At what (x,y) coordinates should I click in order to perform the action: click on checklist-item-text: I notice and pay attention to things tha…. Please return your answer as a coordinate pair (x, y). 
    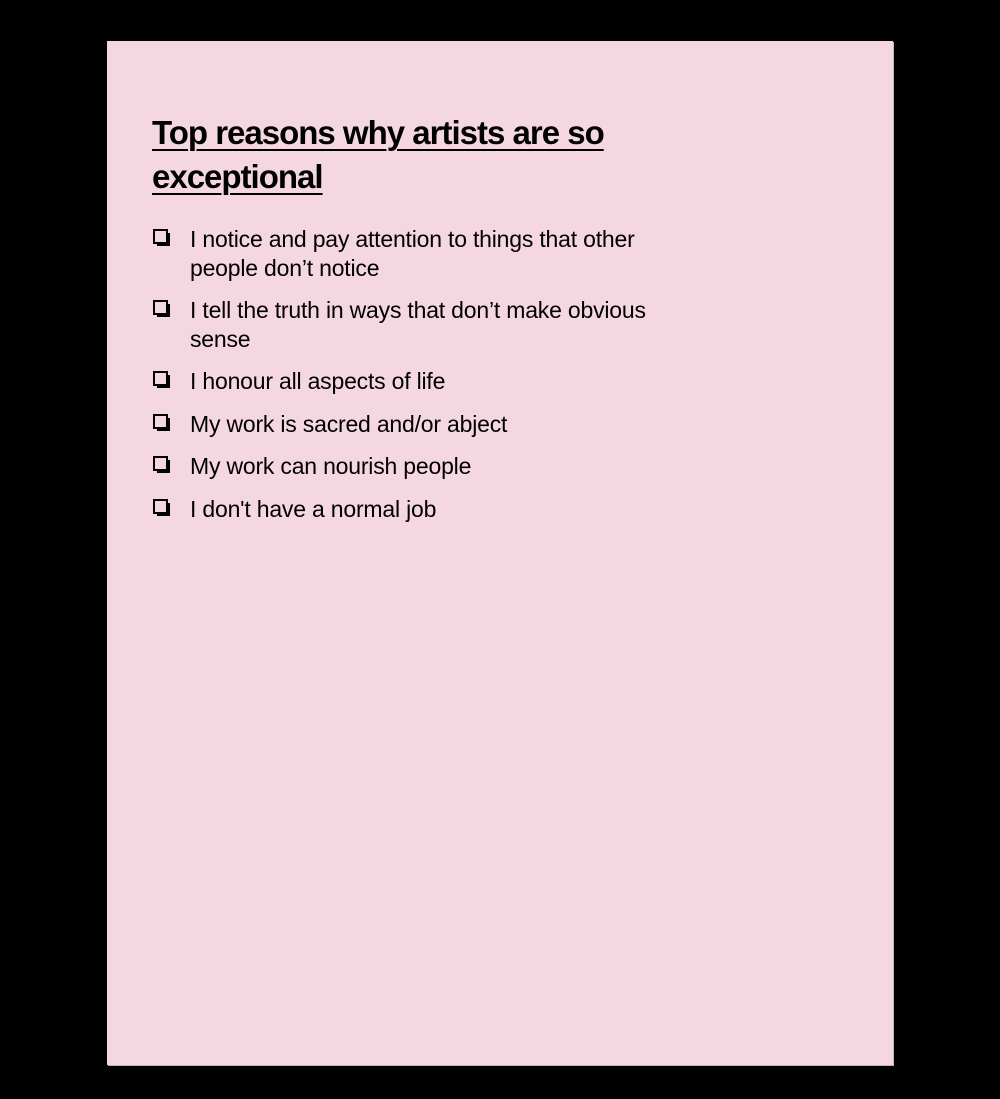
    Looking at the image, I should click on (412, 253).